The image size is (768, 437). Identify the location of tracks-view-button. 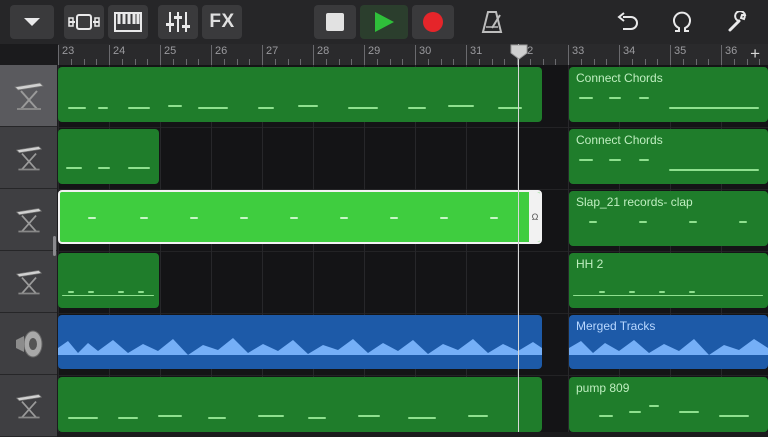
(84, 22).